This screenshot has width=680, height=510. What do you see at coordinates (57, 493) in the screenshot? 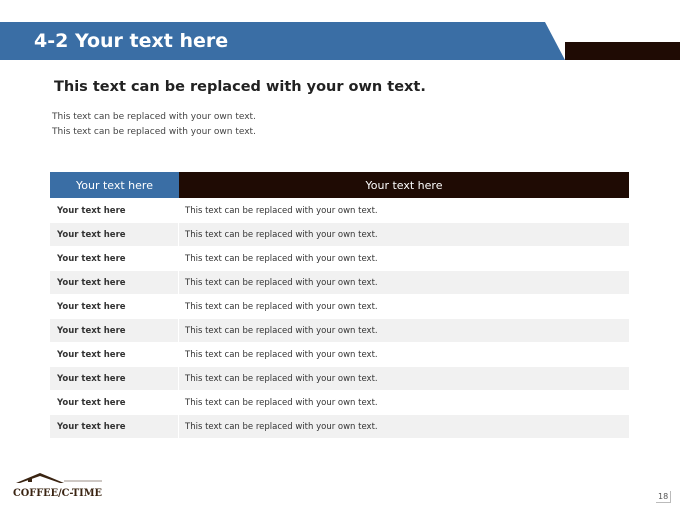
I see `logo-wordmark: COFFEE/C-TIME` at bounding box center [57, 493].